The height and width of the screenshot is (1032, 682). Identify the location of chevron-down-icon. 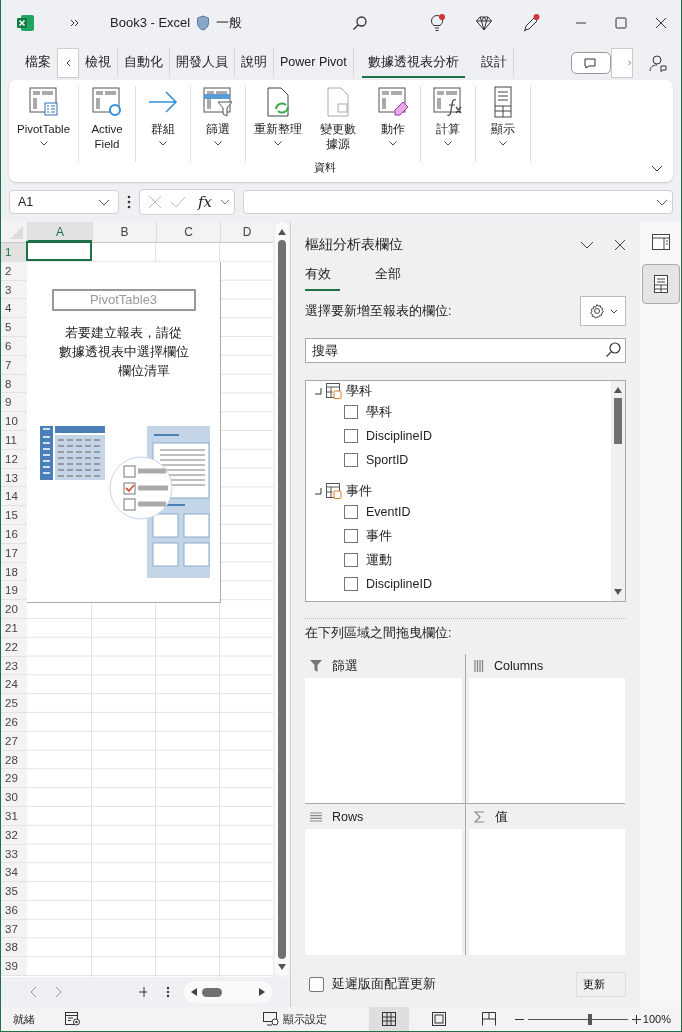
(587, 245).